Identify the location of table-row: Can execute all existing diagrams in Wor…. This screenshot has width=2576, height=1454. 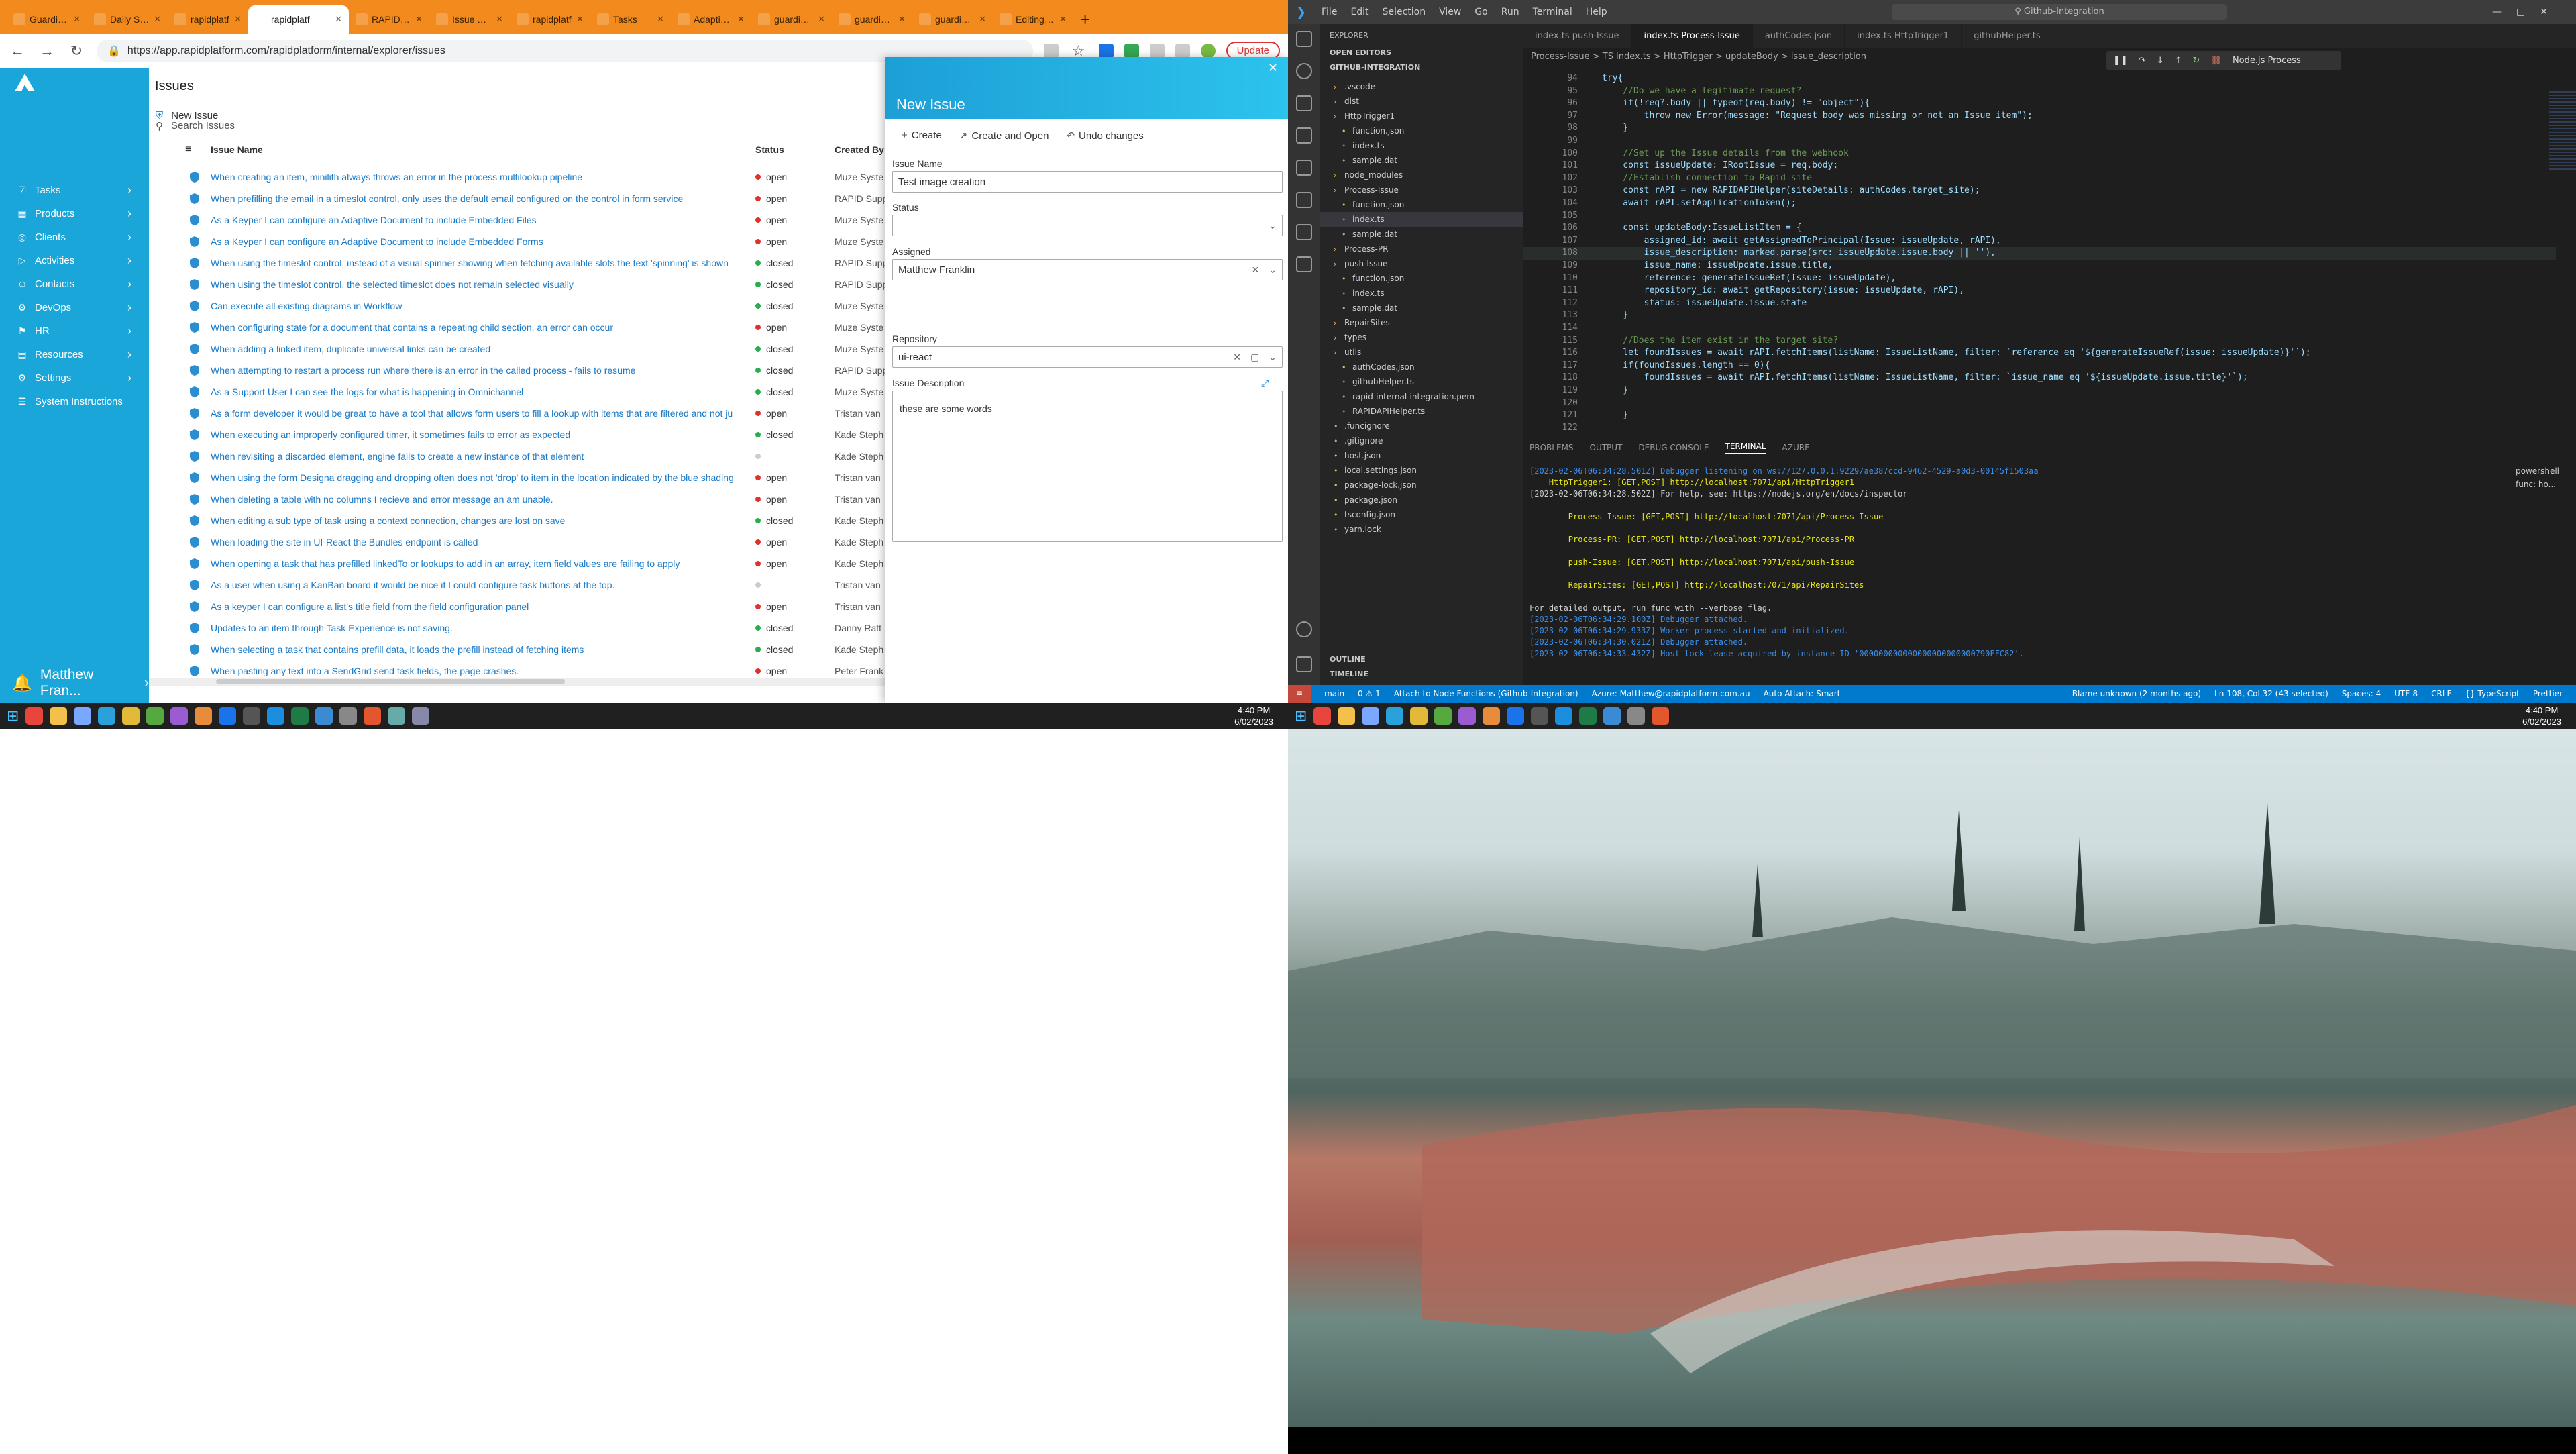
(517, 306).